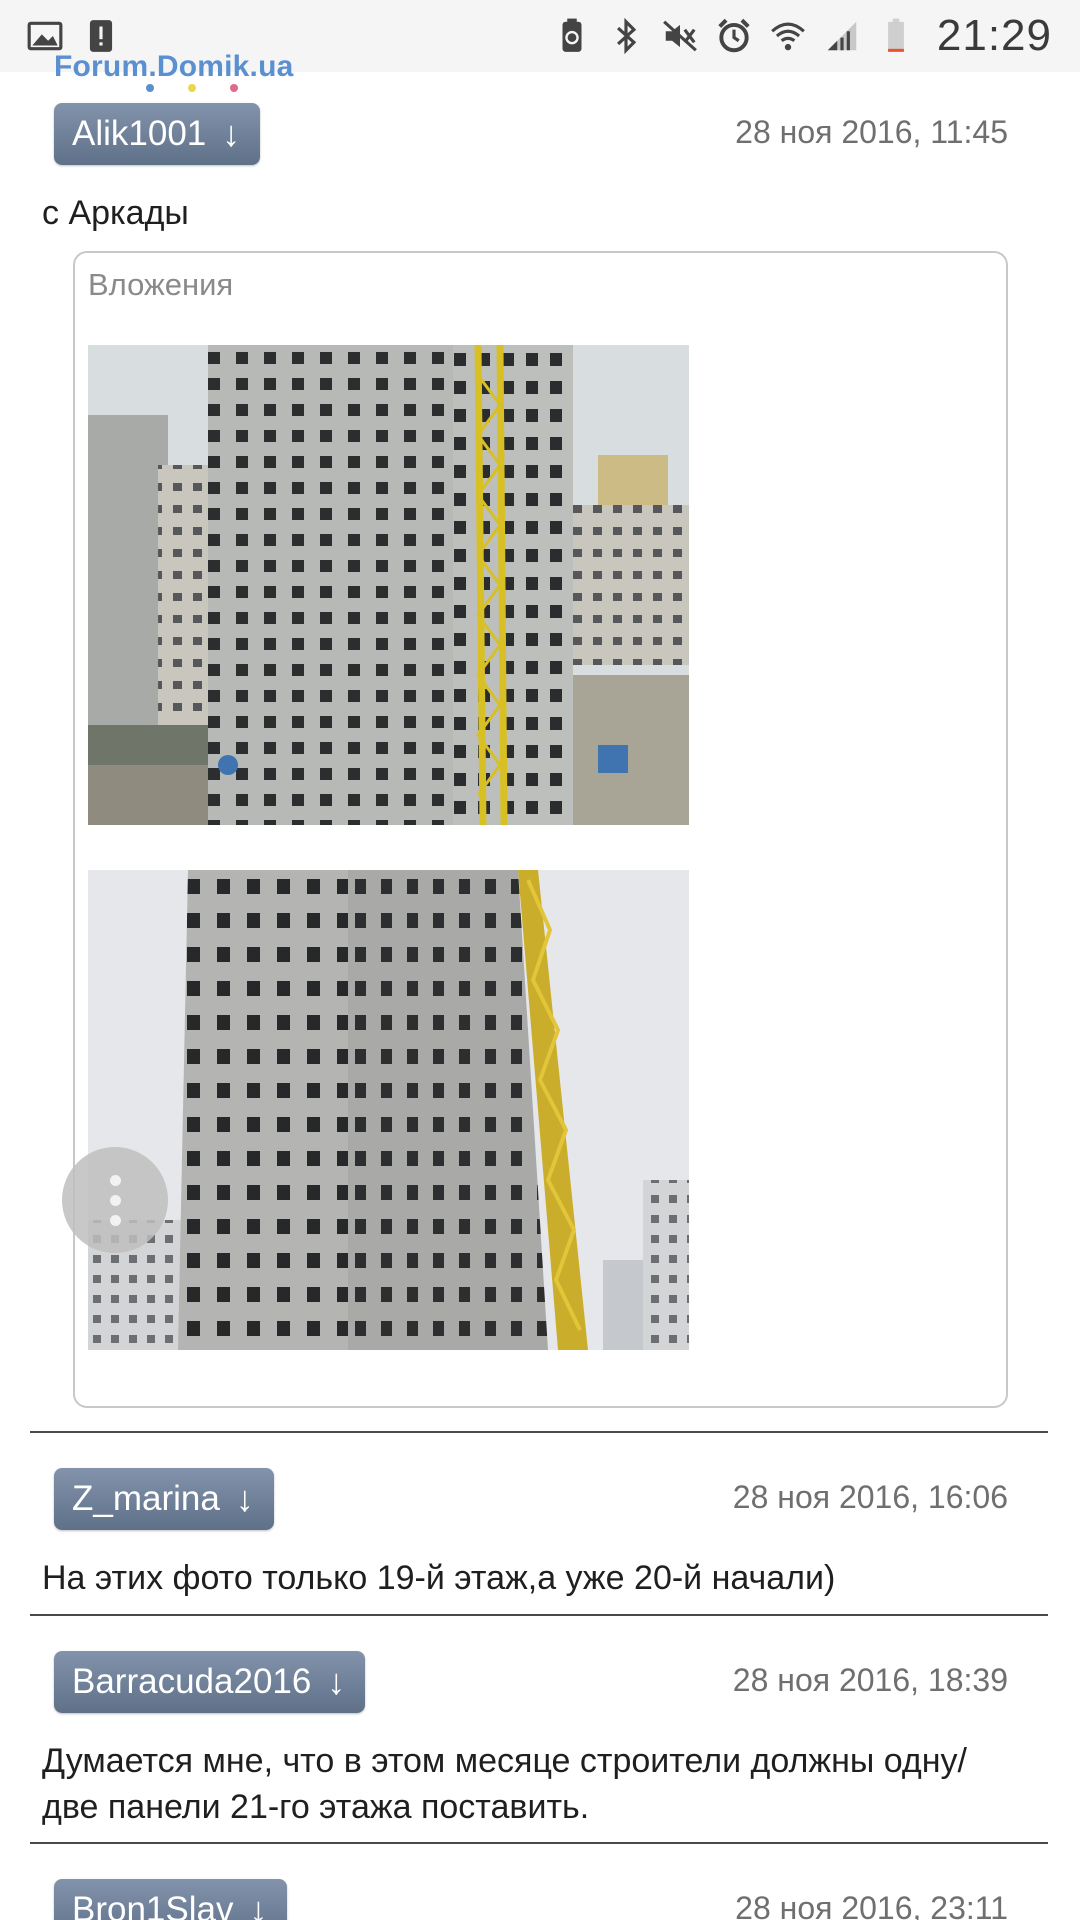  What do you see at coordinates (115, 213) in the screenshot?
I see `post-text: с Аркады` at bounding box center [115, 213].